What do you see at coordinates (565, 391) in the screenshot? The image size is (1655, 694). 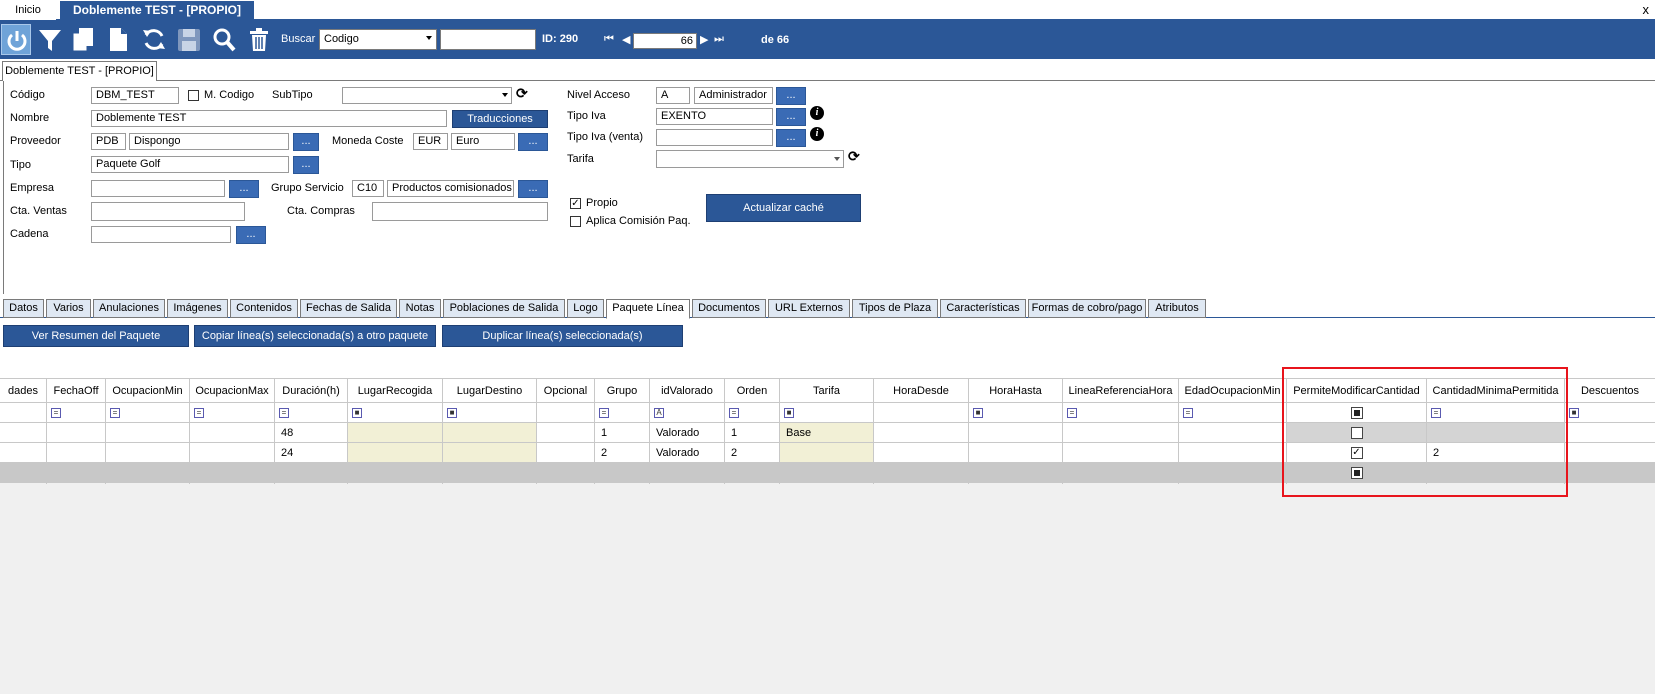 I see `column-header: Opcional` at bounding box center [565, 391].